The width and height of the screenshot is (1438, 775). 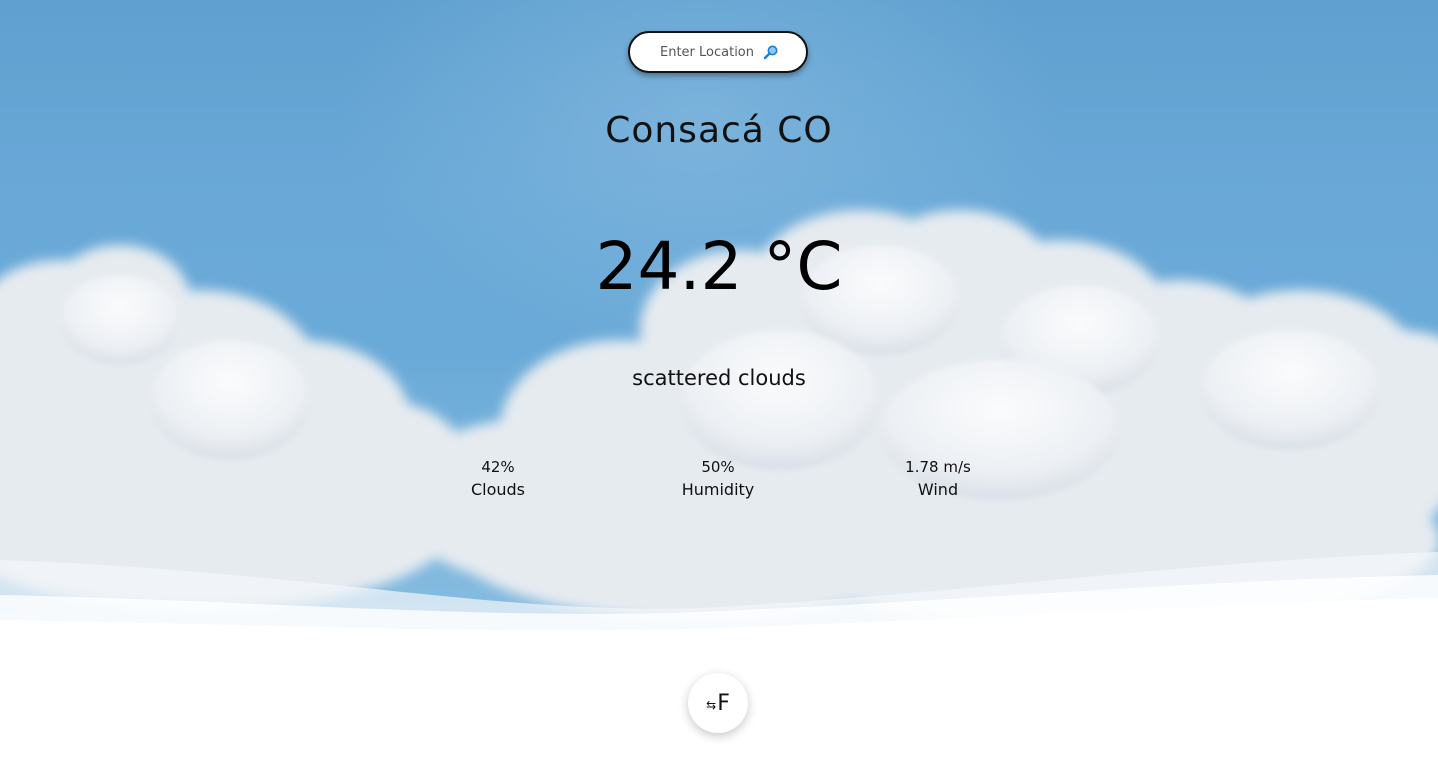 What do you see at coordinates (718, 489) in the screenshot?
I see `stat-label: Humidity` at bounding box center [718, 489].